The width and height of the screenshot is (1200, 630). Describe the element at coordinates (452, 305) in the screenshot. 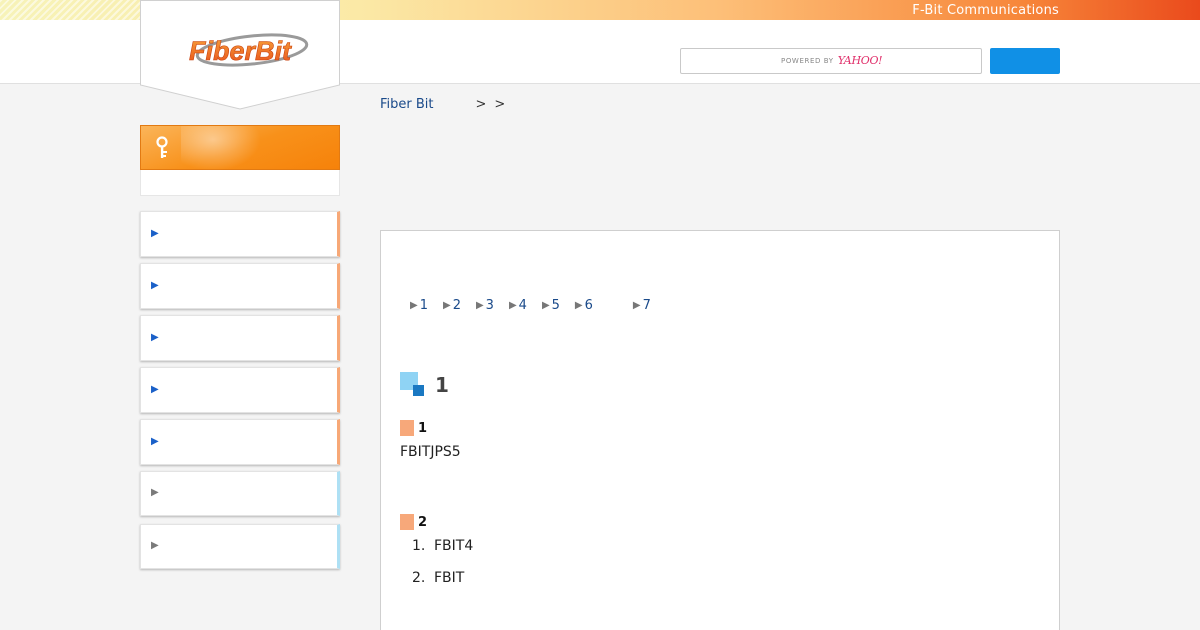

I see `anchor-link-2: ▶ 2` at that location.